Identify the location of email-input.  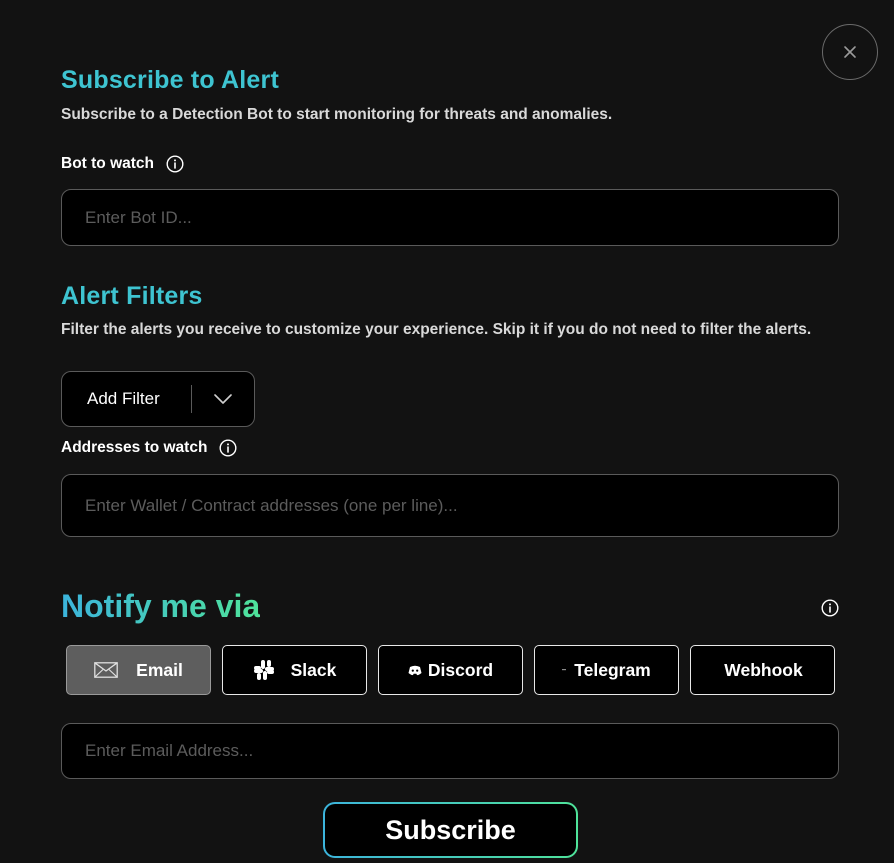
(461, 751).